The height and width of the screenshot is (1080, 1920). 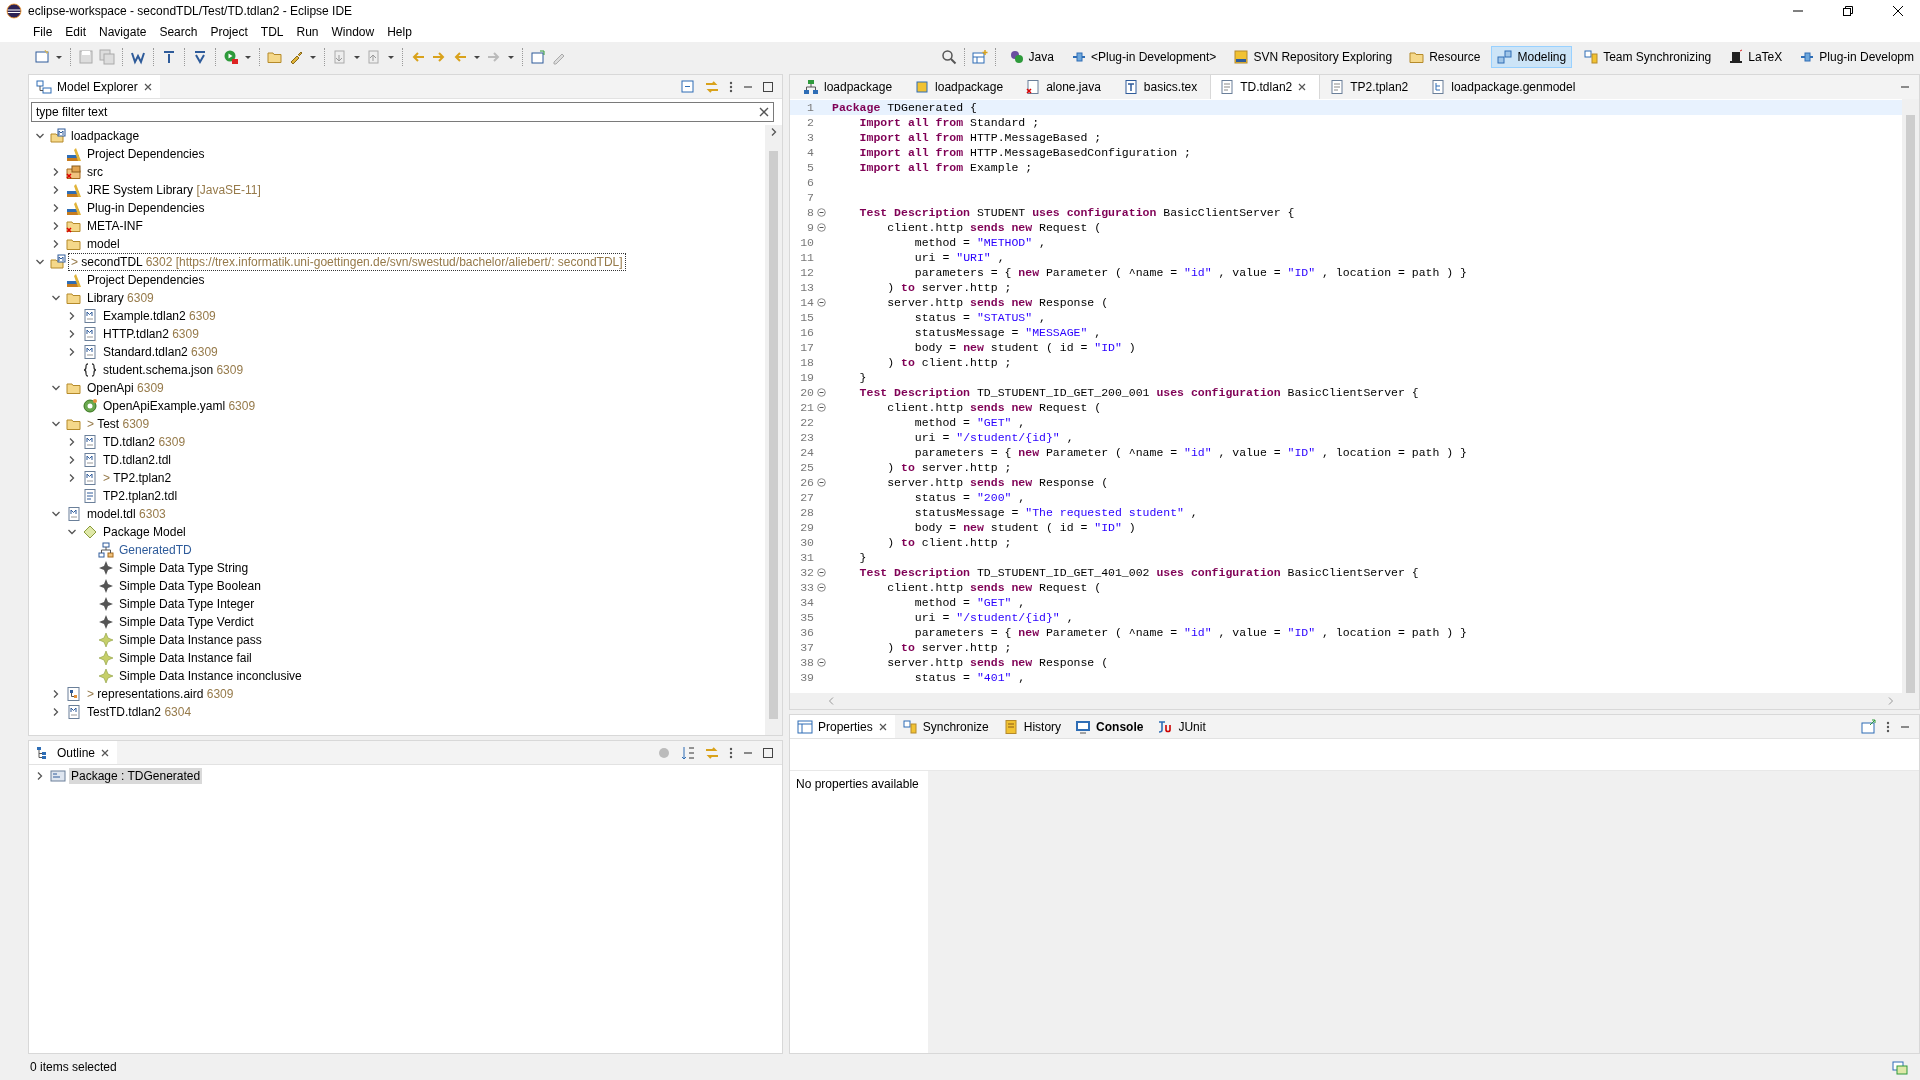 I want to click on menu-item: Navigate, so click(x=123, y=32).